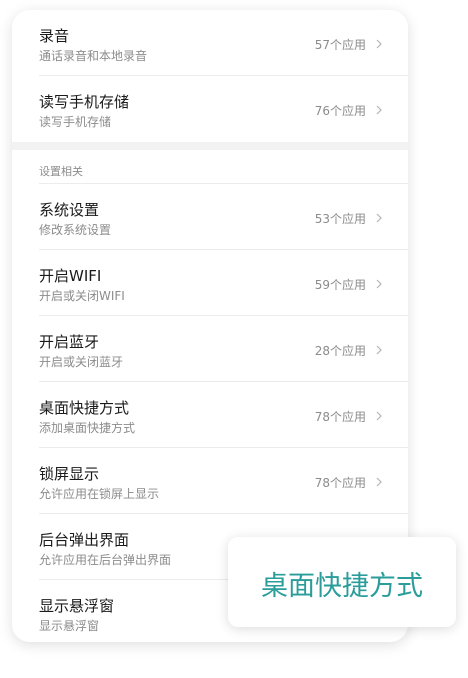 This screenshot has width=468, height=678. I want to click on row-subtitle: 开启或关闭WIFI, so click(82, 296).